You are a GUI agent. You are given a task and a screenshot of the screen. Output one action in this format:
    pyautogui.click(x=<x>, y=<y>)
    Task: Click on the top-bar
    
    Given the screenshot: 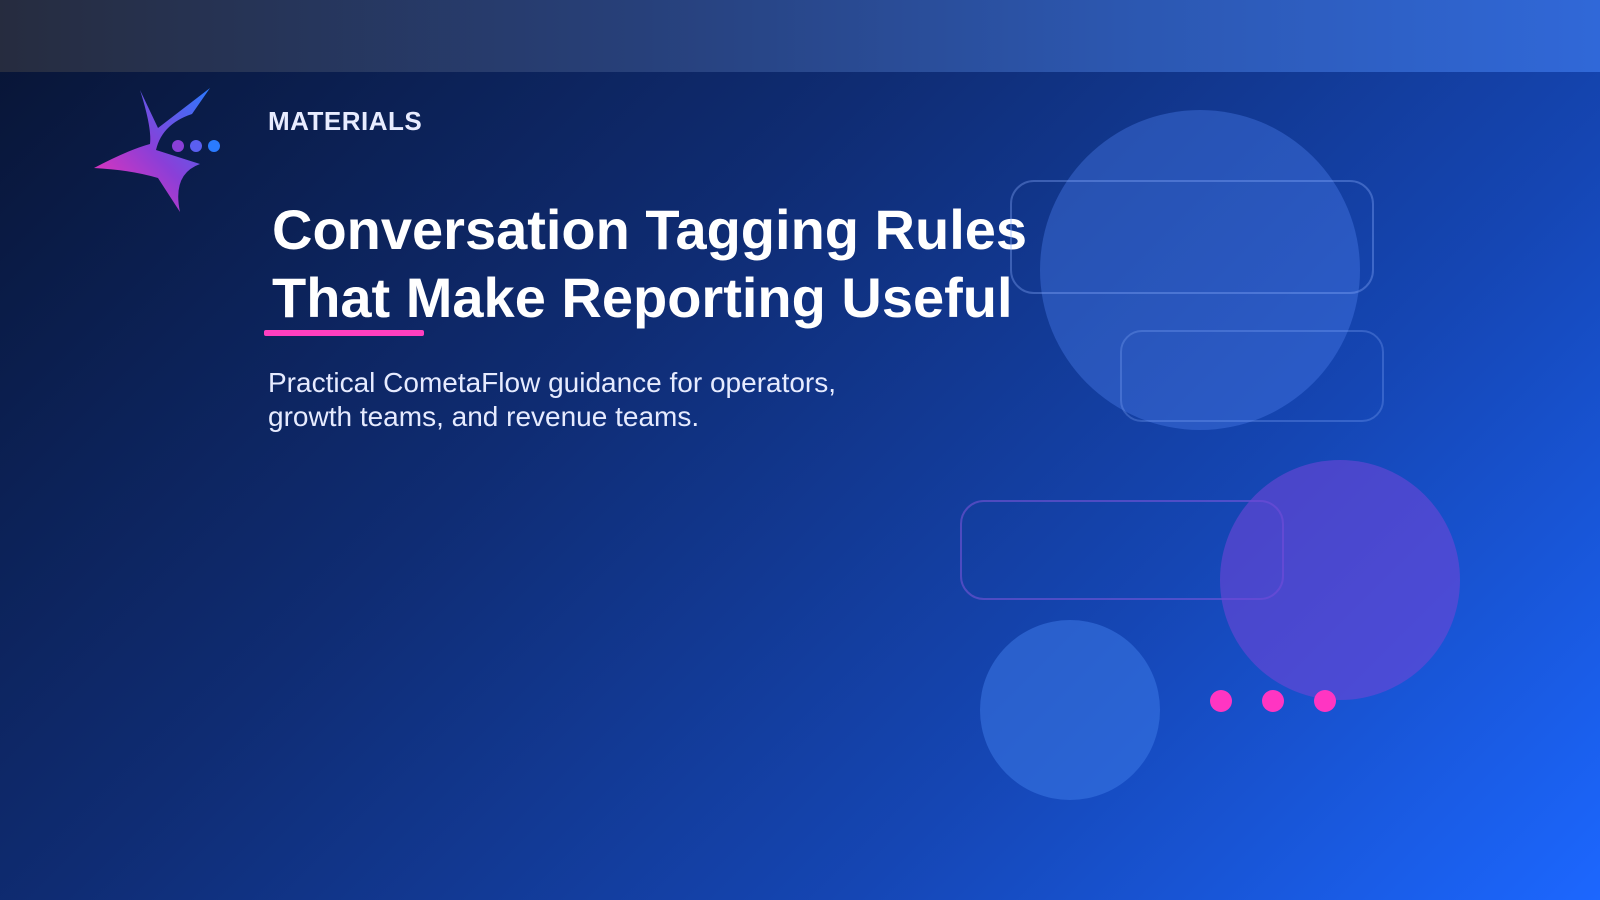 What is the action you would take?
    pyautogui.click(x=800, y=36)
    